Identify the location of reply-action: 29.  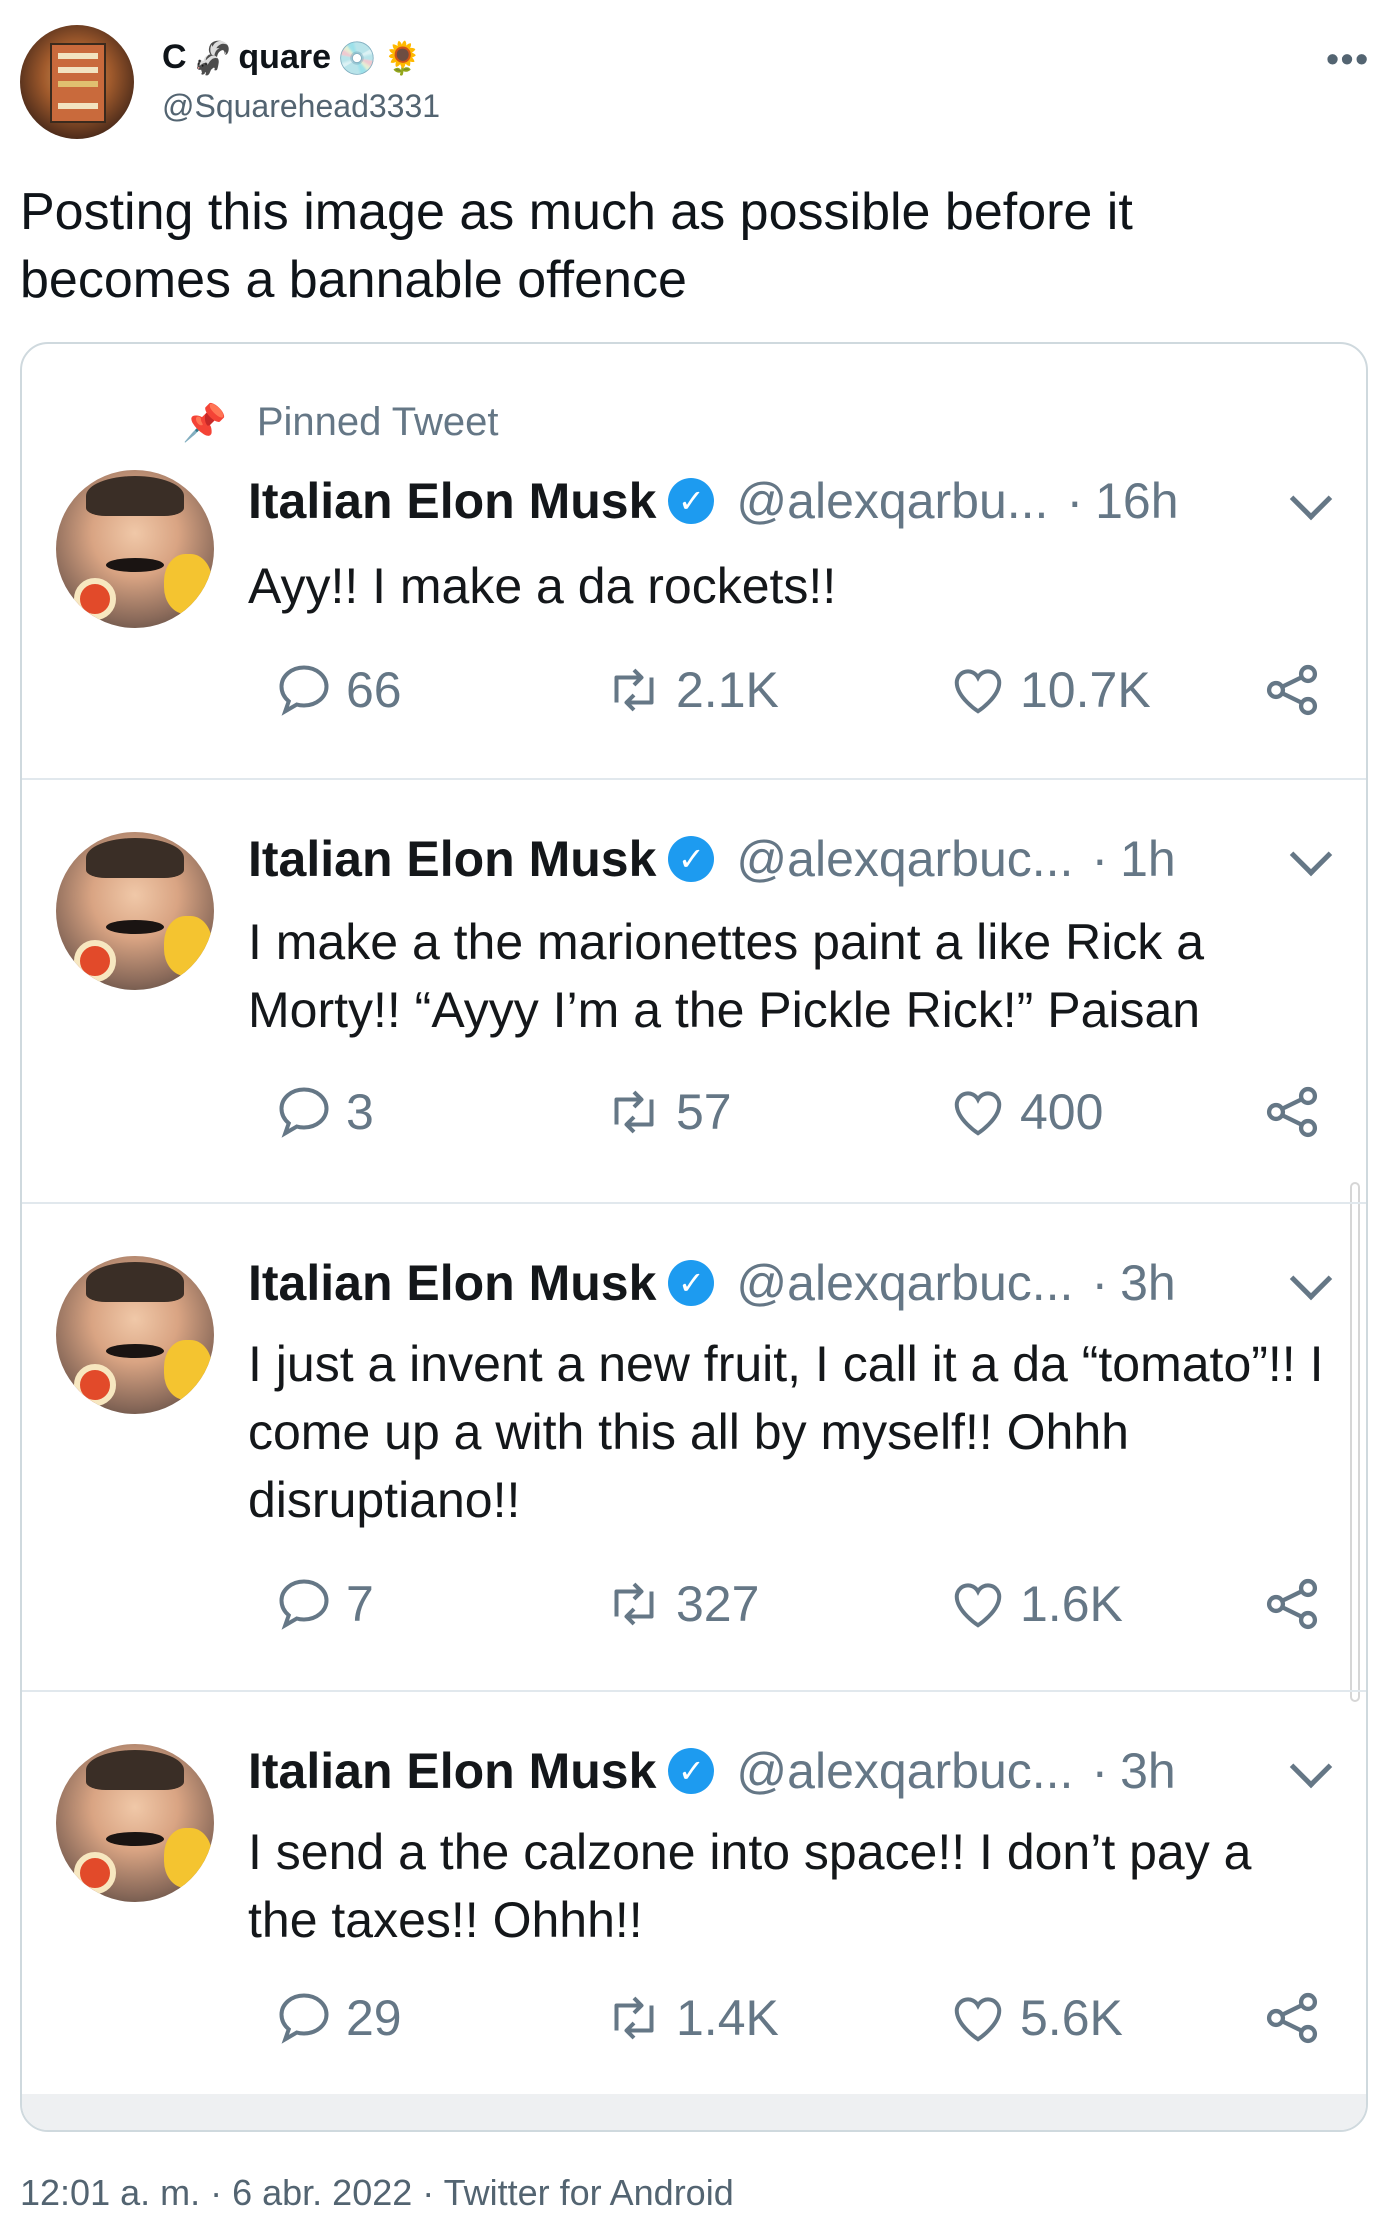
(338, 2018).